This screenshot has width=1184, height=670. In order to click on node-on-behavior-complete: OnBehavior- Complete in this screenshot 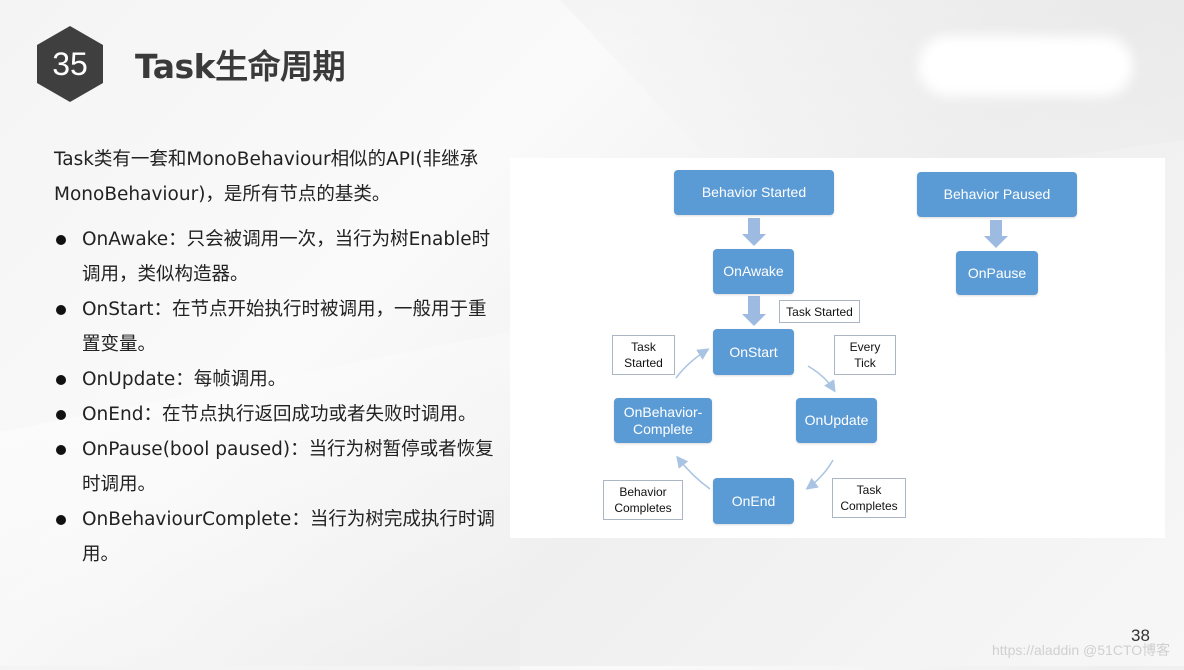, I will do `click(663, 420)`.